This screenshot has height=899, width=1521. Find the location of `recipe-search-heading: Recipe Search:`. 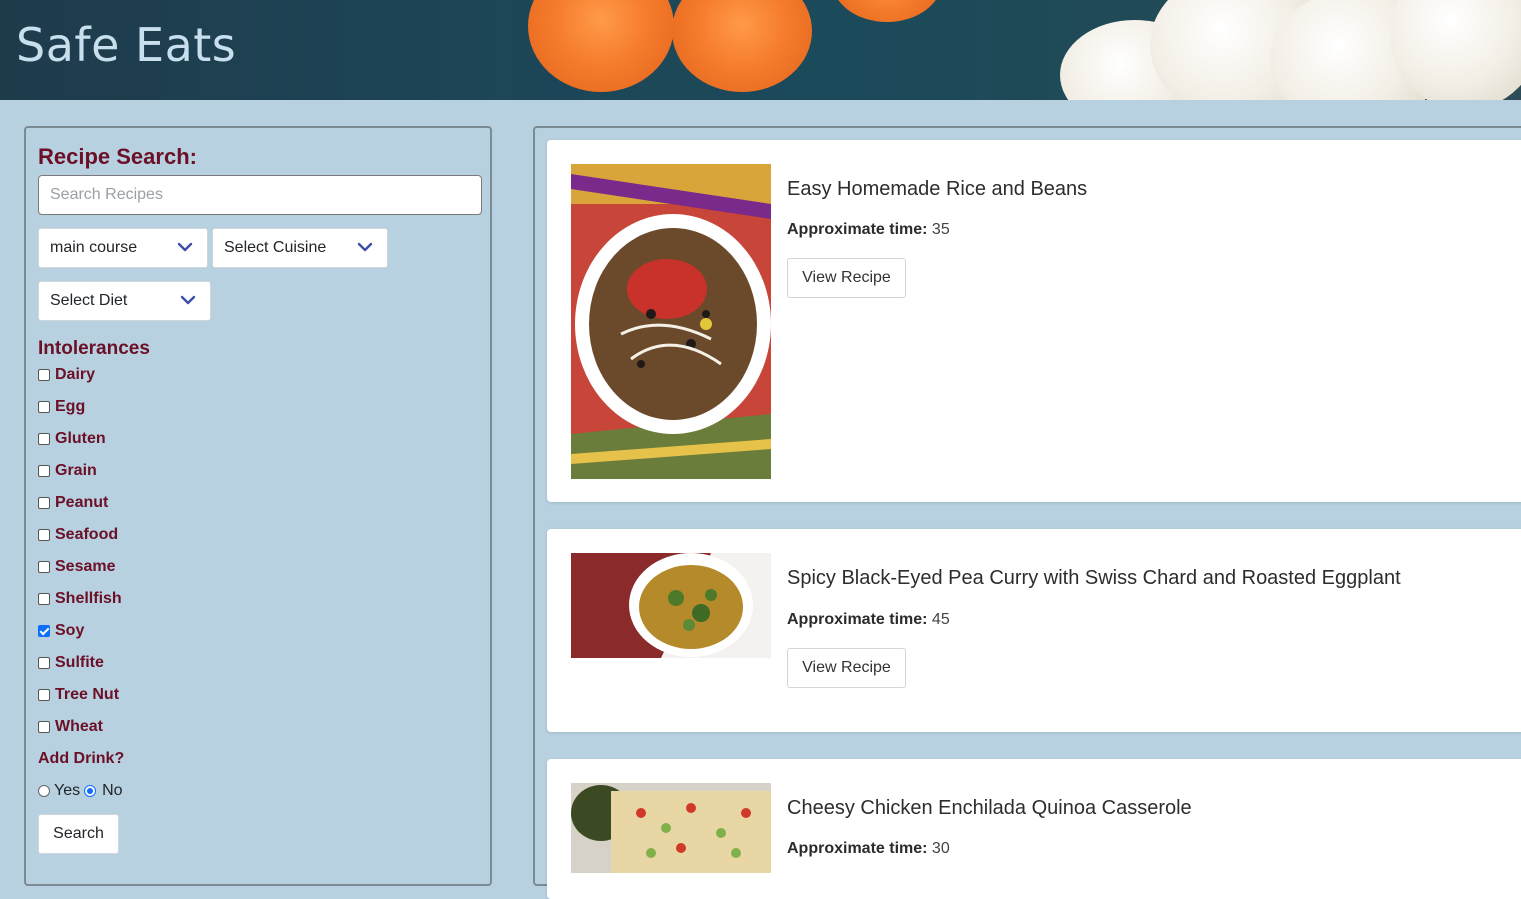

recipe-search-heading: Recipe Search: is located at coordinates (117, 156).